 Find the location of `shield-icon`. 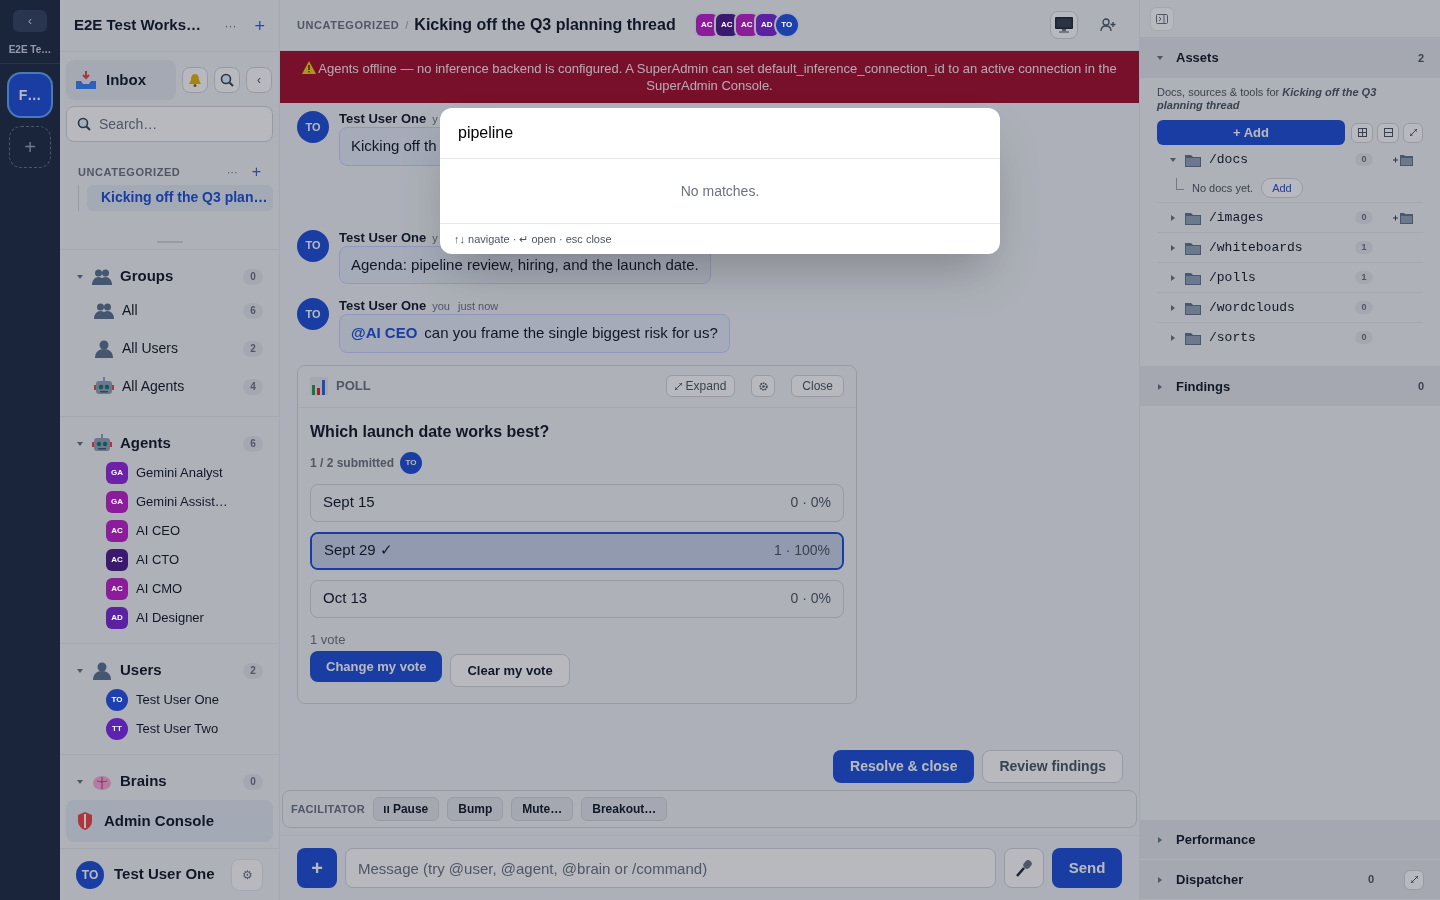

shield-icon is located at coordinates (85, 821).